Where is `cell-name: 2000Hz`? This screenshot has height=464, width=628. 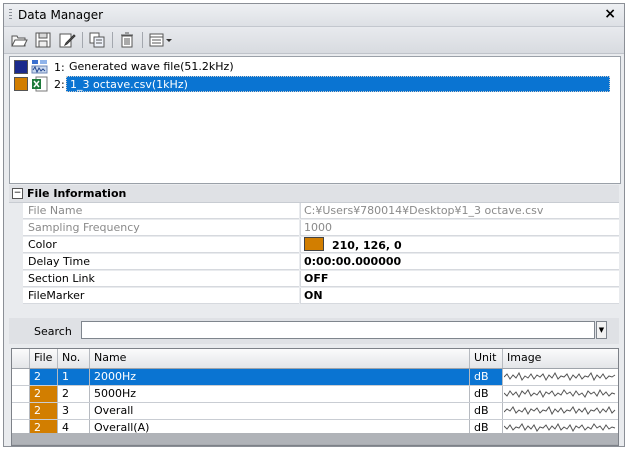
cell-name: 2000Hz is located at coordinates (280, 377).